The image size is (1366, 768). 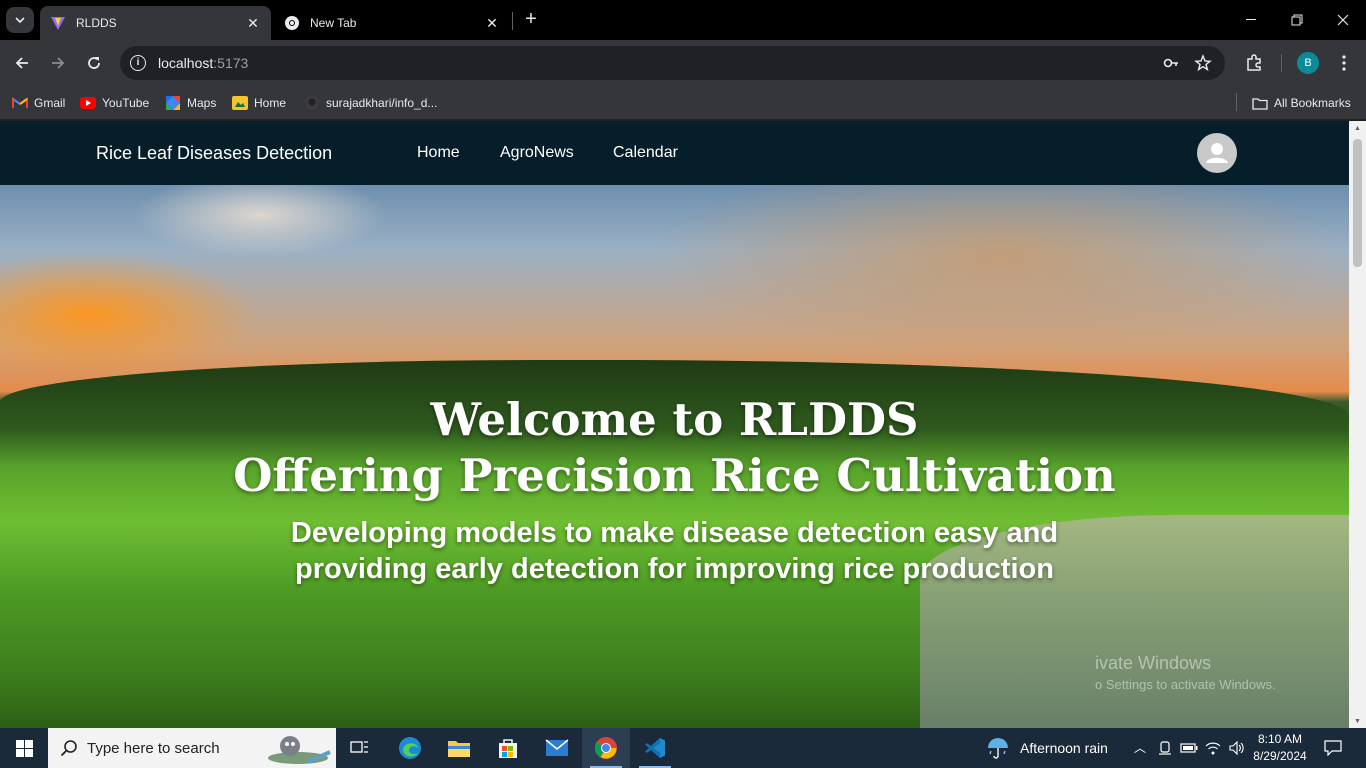 I want to click on scroll-up-arrow-icon: ▲, so click(x=1357, y=128).